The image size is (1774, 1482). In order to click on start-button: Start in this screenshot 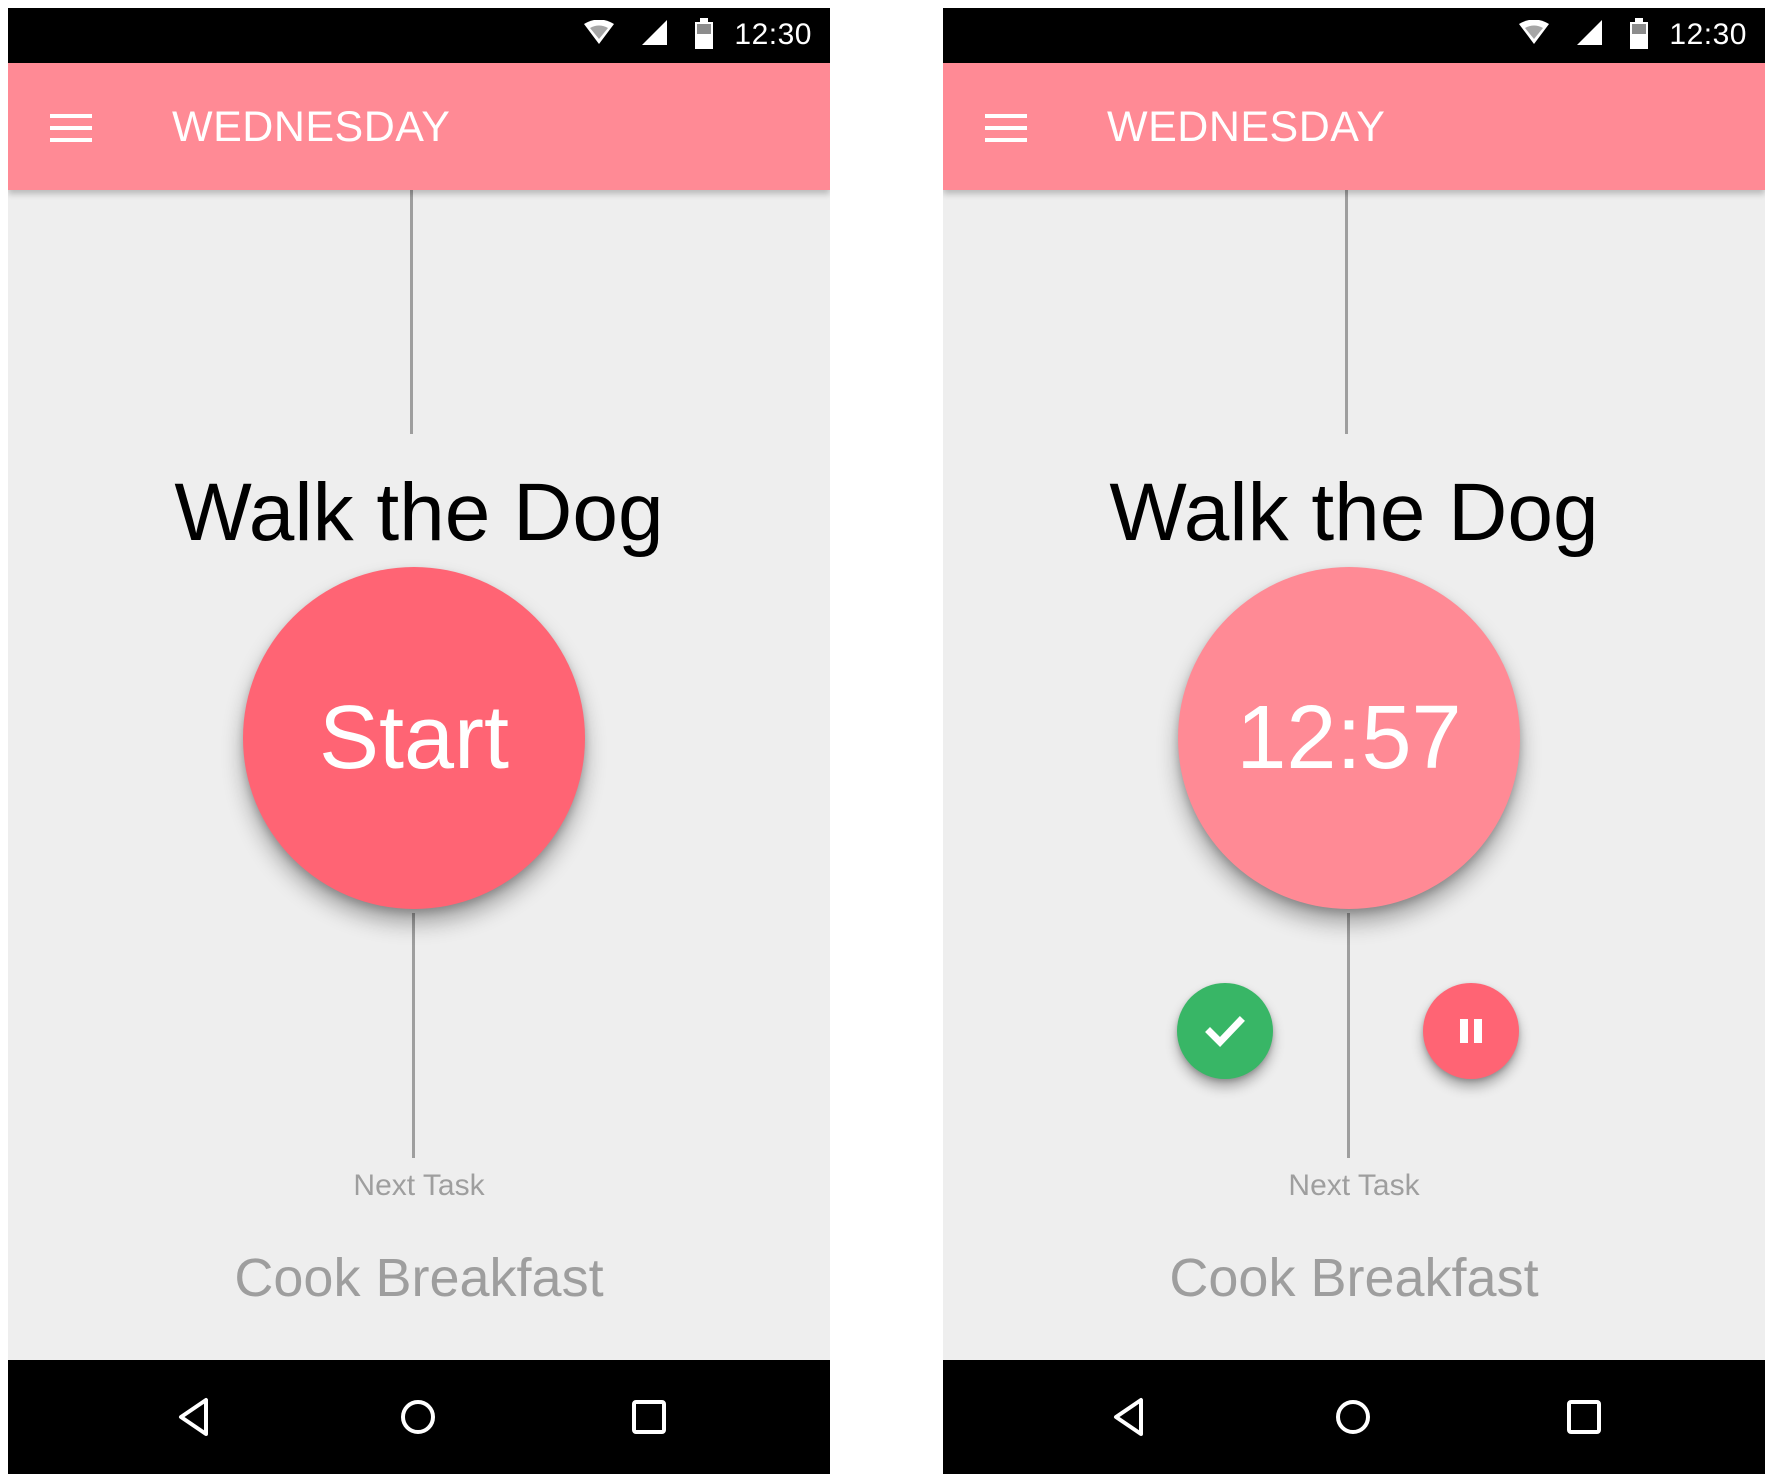, I will do `click(414, 738)`.